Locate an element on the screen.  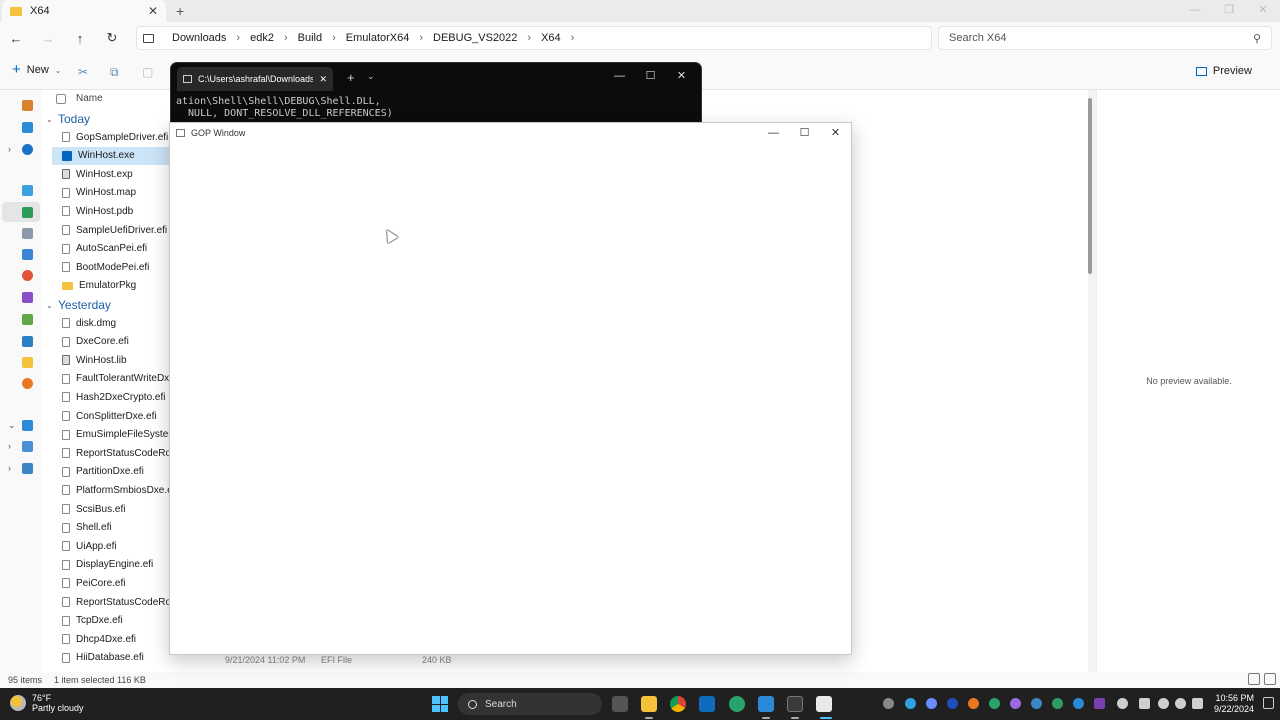
nav-selection-highlight is located at coordinates (21, 212).